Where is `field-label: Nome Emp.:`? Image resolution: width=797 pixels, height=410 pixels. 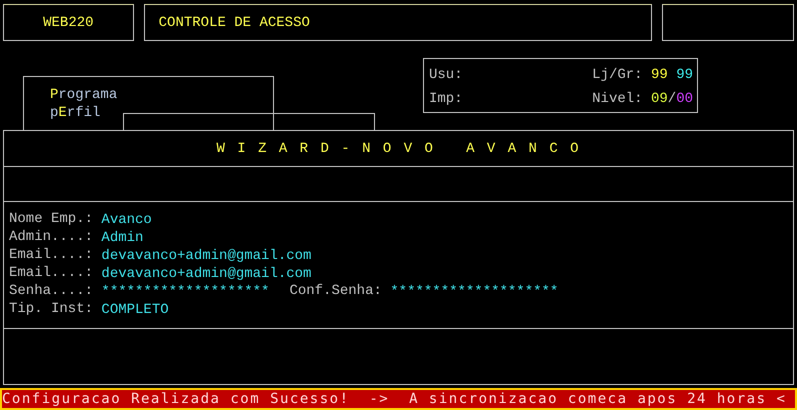 field-label: Nome Emp.: is located at coordinates (51, 220).